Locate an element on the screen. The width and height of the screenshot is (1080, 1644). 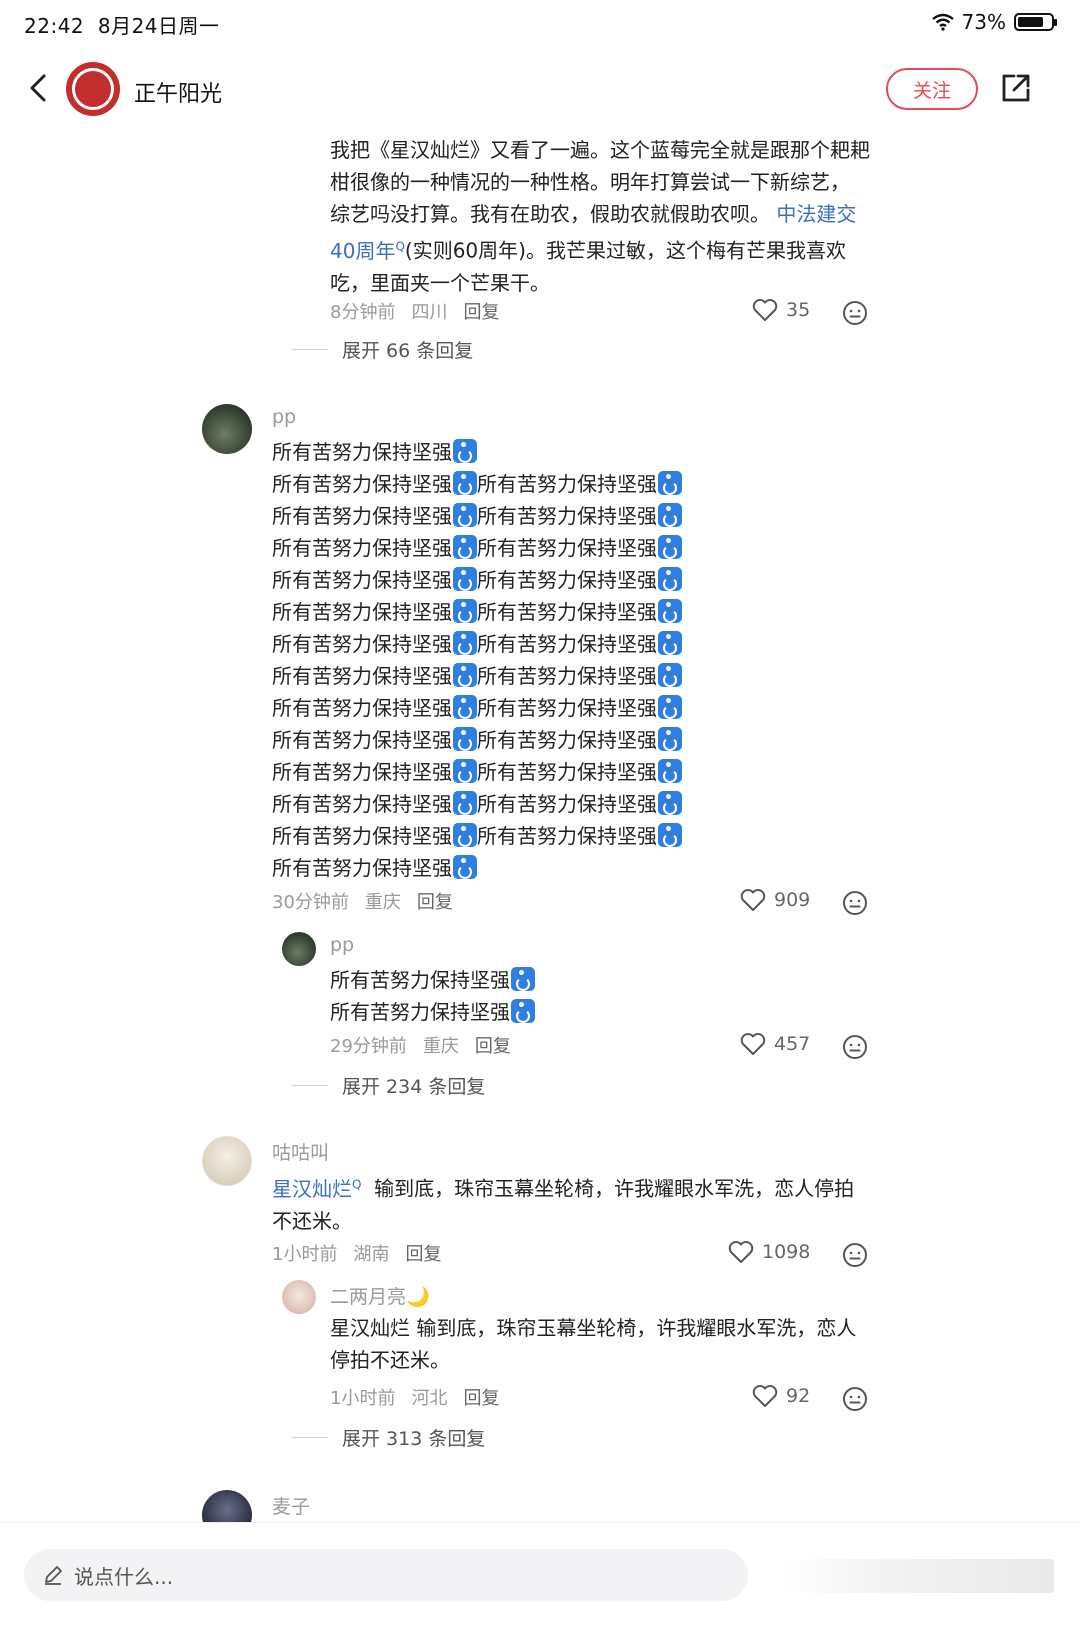
reply-meta: 1小时前 河北 回复 is located at coordinates (414, 1397).